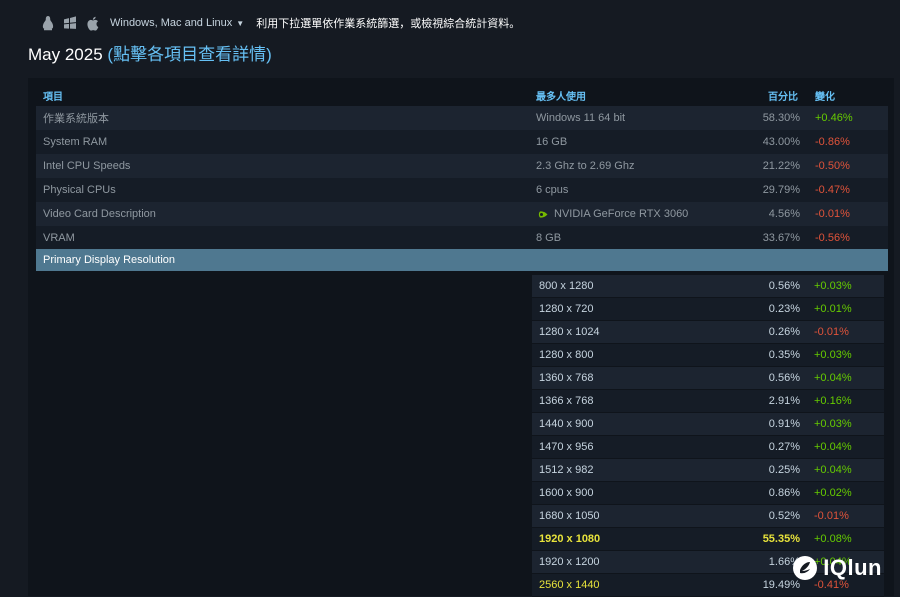 This screenshot has height=597, width=900. Describe the element at coordinates (784, 355) in the screenshot. I see `resolution-pct: 0.35%` at that location.